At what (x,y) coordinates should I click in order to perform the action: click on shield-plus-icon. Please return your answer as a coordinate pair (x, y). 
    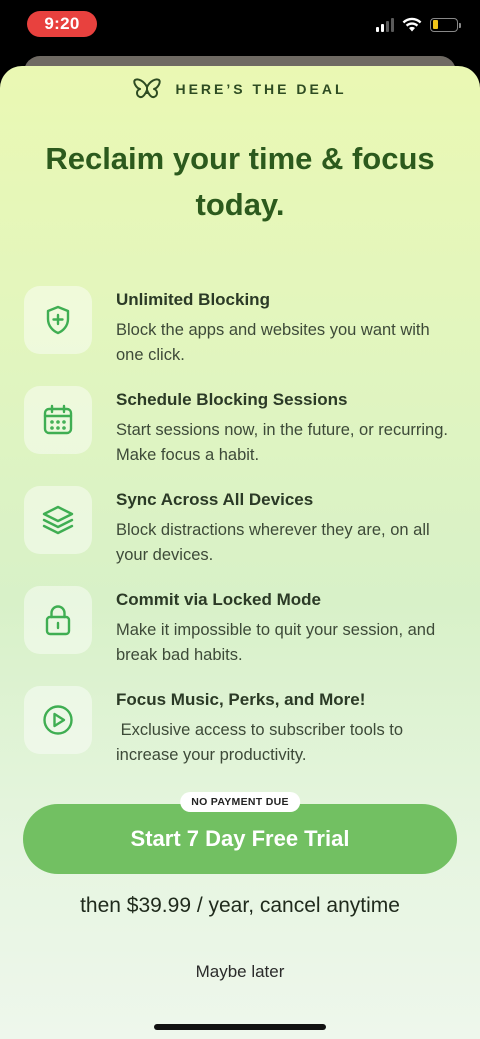
    Looking at the image, I should click on (58, 320).